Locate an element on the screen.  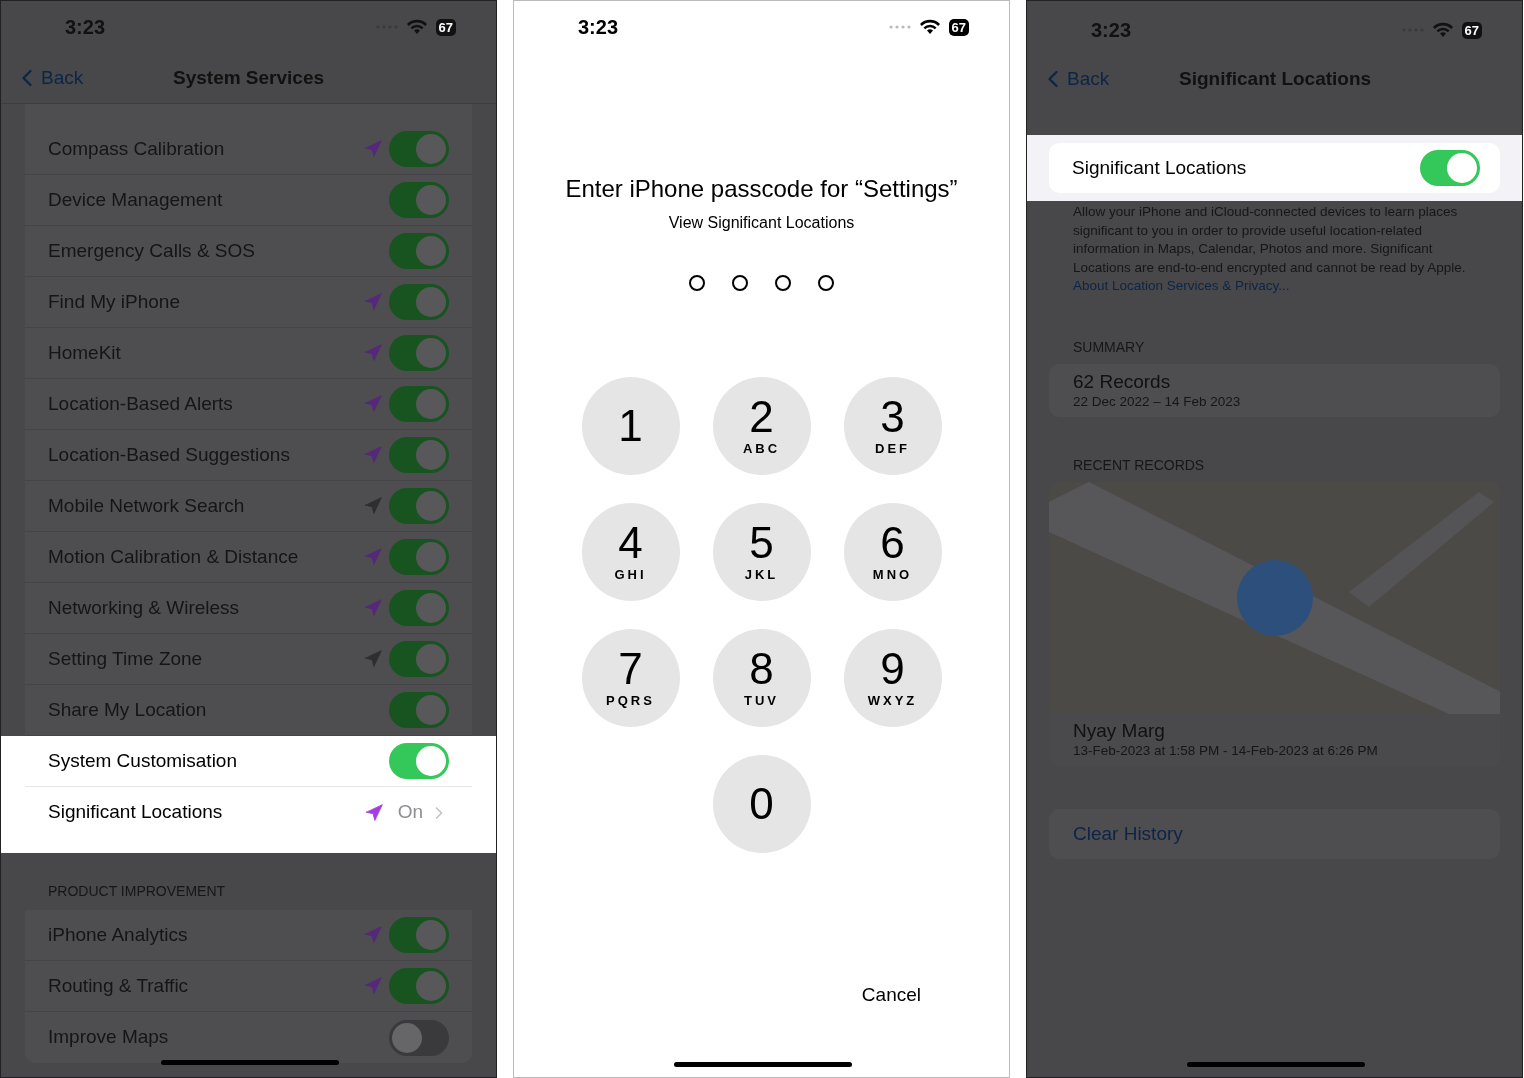
settings-row: Find My iPhone is located at coordinates (248, 302).